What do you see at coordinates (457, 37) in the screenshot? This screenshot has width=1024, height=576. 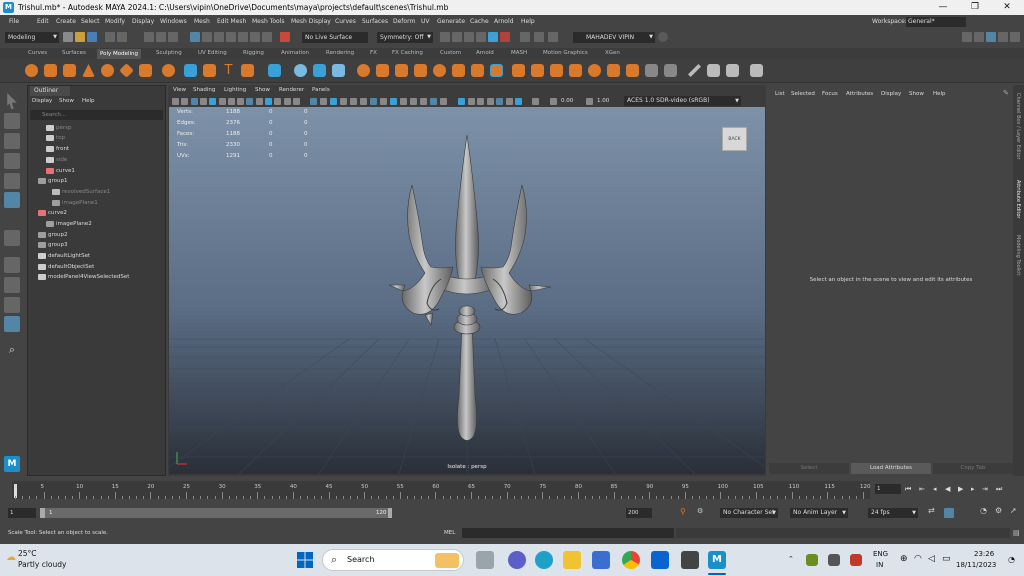 I see `render-icon` at bounding box center [457, 37].